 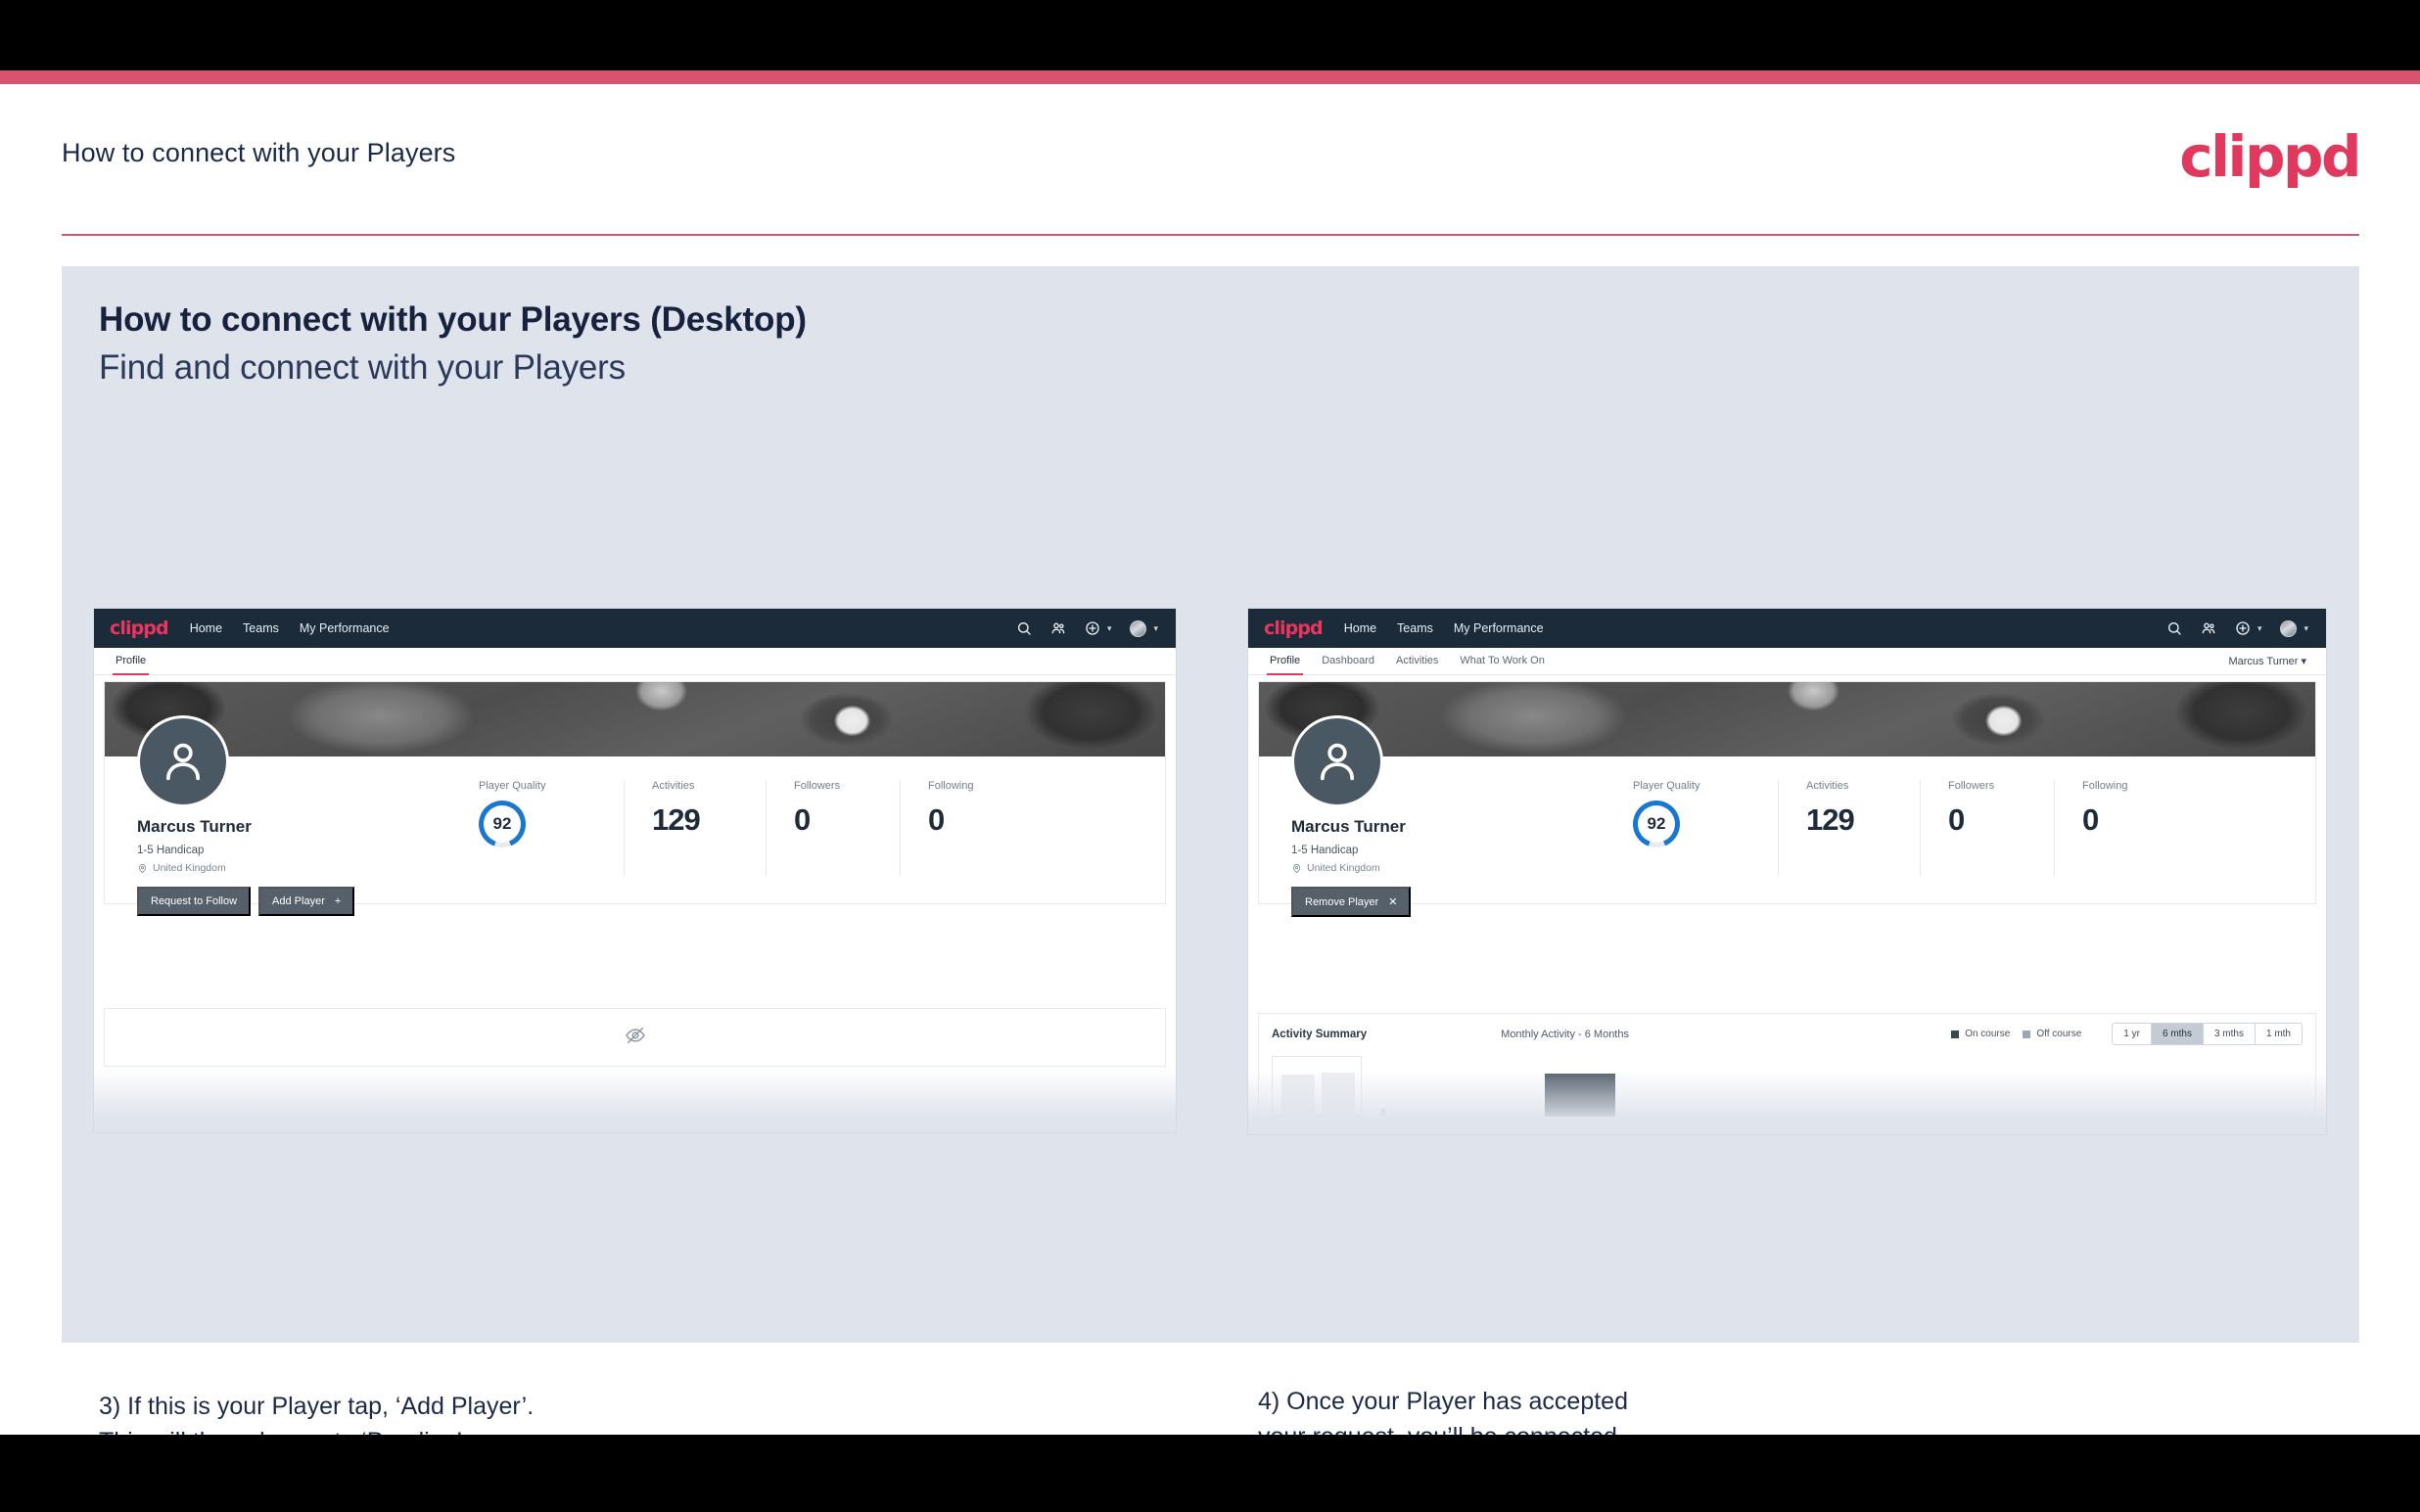 What do you see at coordinates (290, 628) in the screenshot?
I see `app-nav-links-left: Home Teams My Performance` at bounding box center [290, 628].